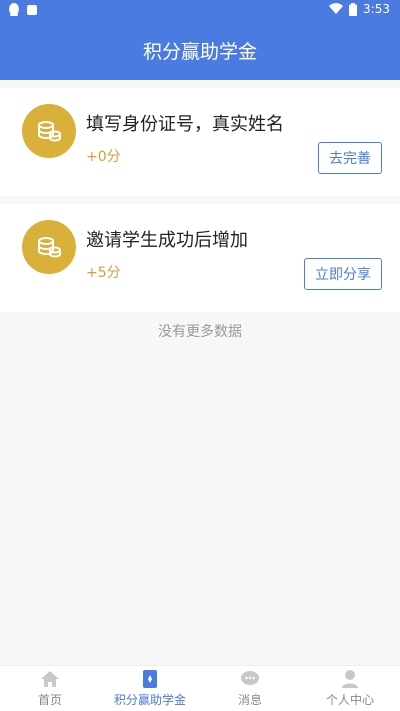 The image size is (400, 711). Describe the element at coordinates (353, 9) in the screenshot. I see `battery-icon` at that location.